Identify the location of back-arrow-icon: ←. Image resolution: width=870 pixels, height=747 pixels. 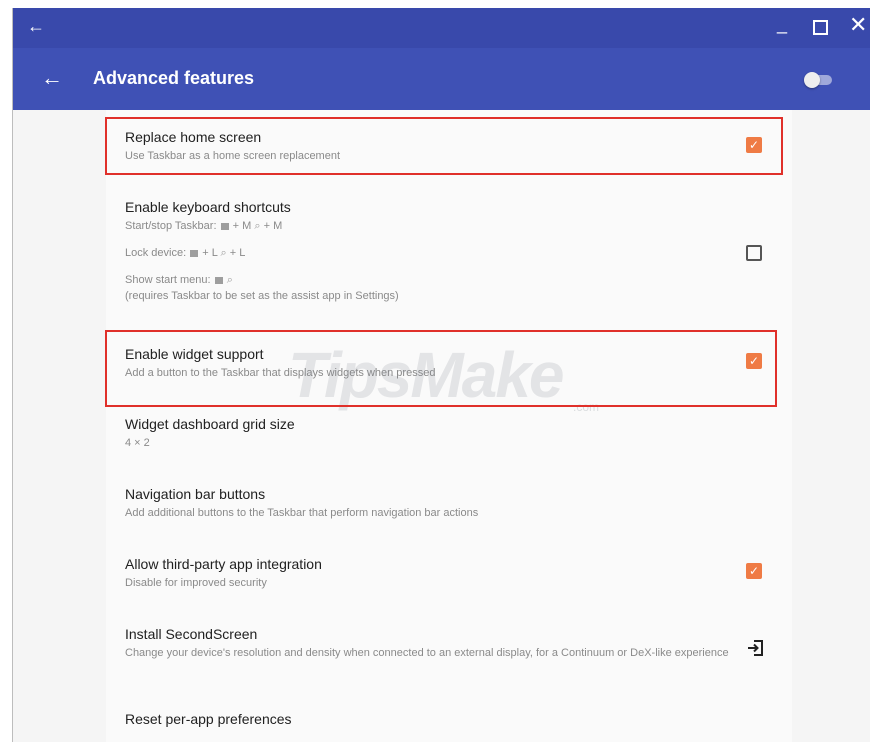
(52, 78).